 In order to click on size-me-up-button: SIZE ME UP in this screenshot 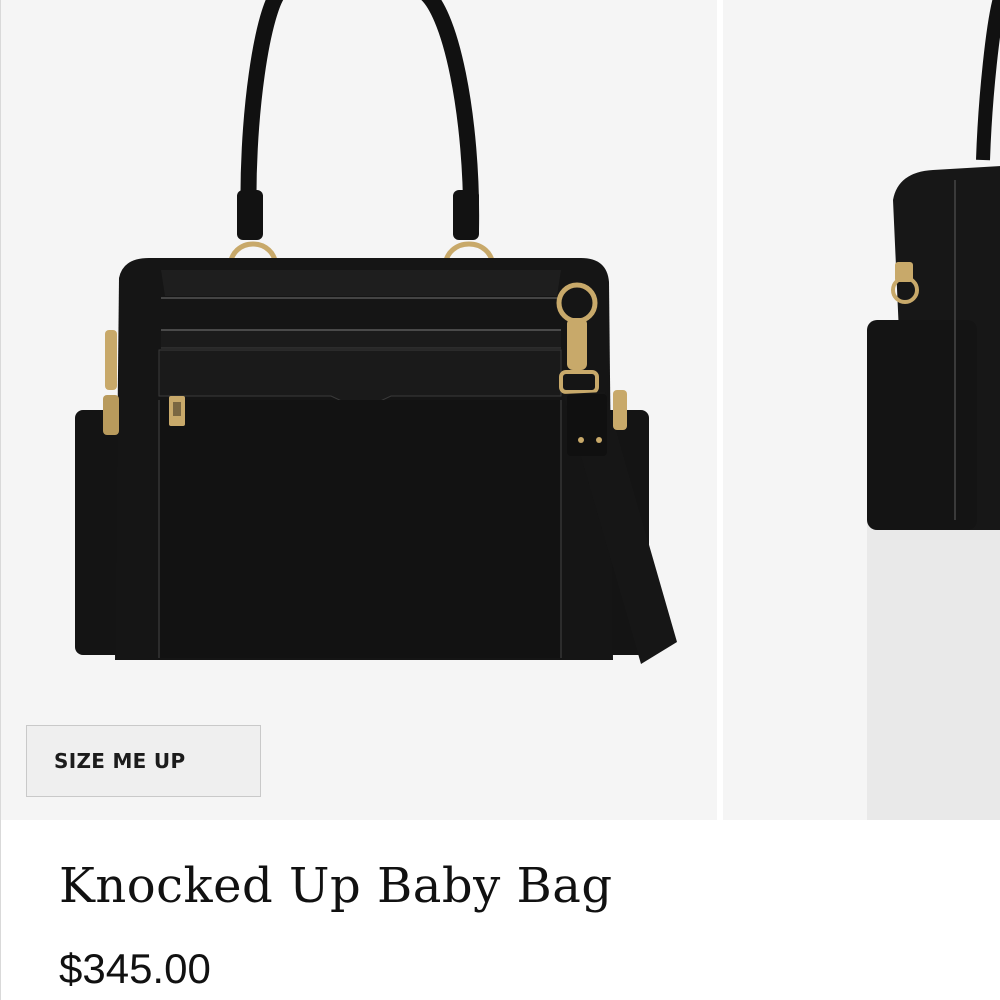, I will do `click(143, 761)`.